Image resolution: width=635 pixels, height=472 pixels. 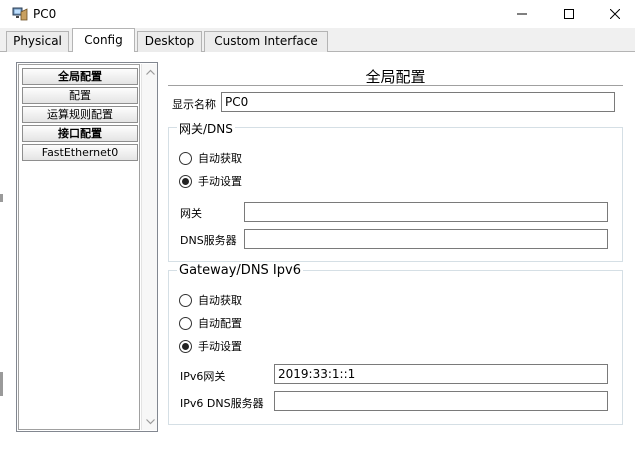 What do you see at coordinates (240, 270) in the screenshot?
I see `gateway-dns-ipv6-legend: Gateway/DNS Ipv6` at bounding box center [240, 270].